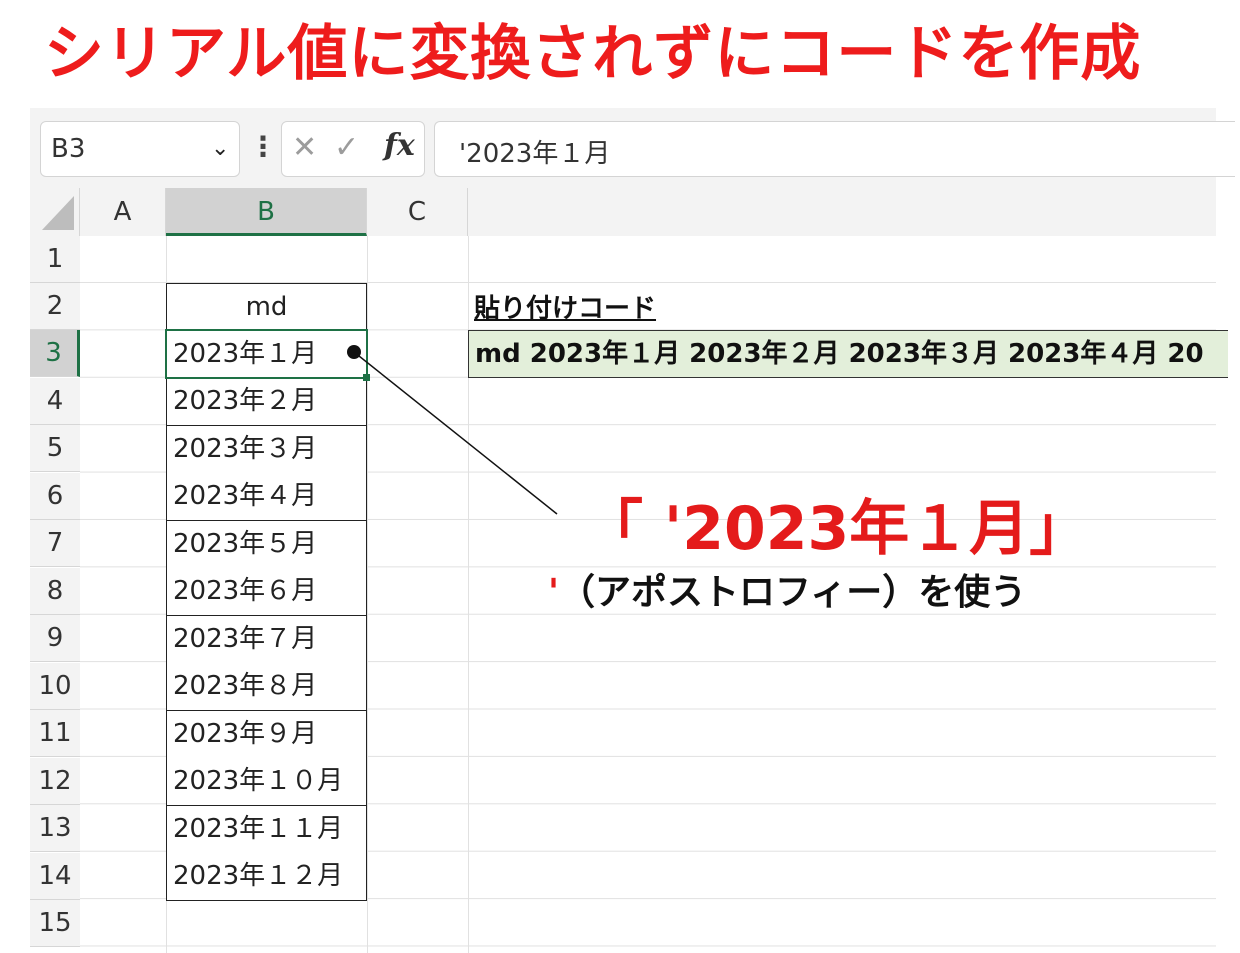 This screenshot has width=1240, height=953. I want to click on row-header-15: 15, so click(55, 923).